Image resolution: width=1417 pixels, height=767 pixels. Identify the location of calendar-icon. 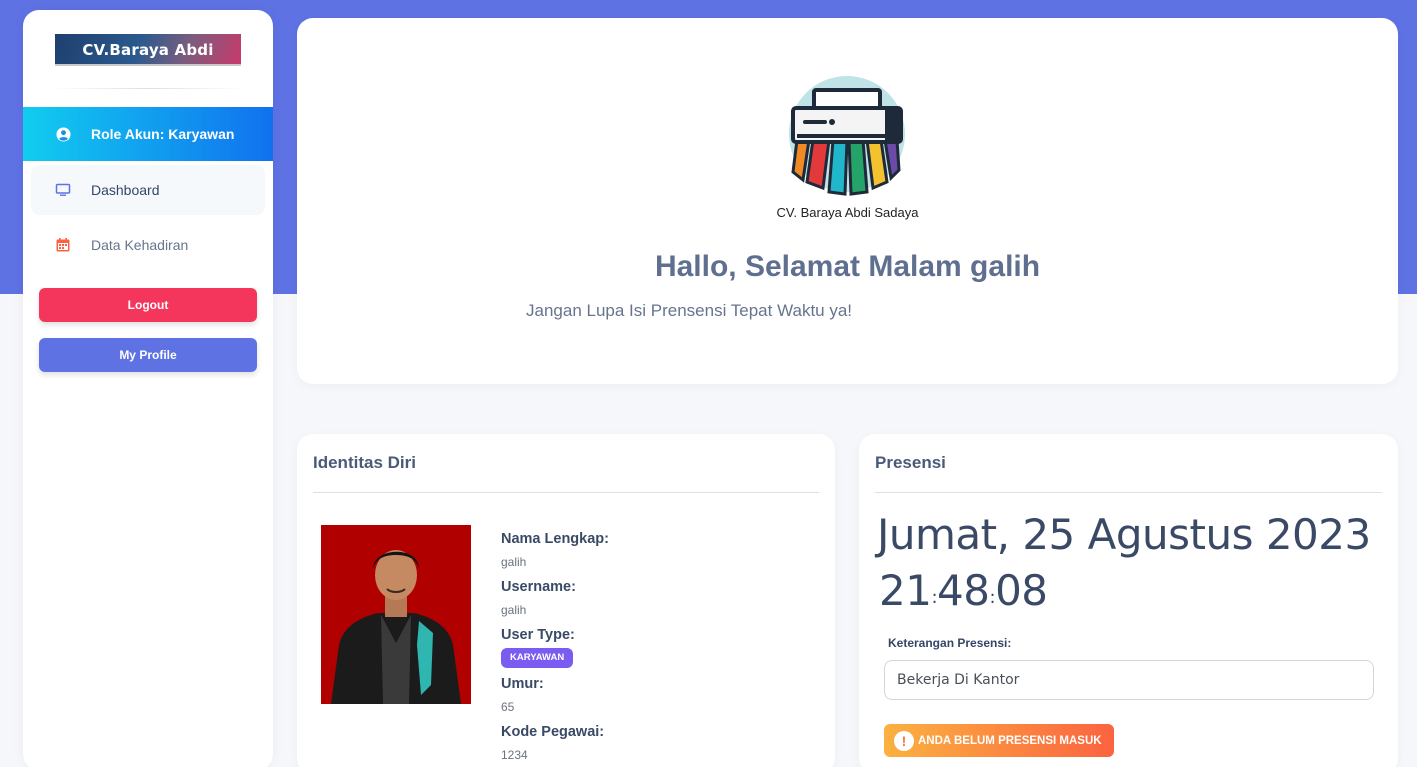
(63, 245).